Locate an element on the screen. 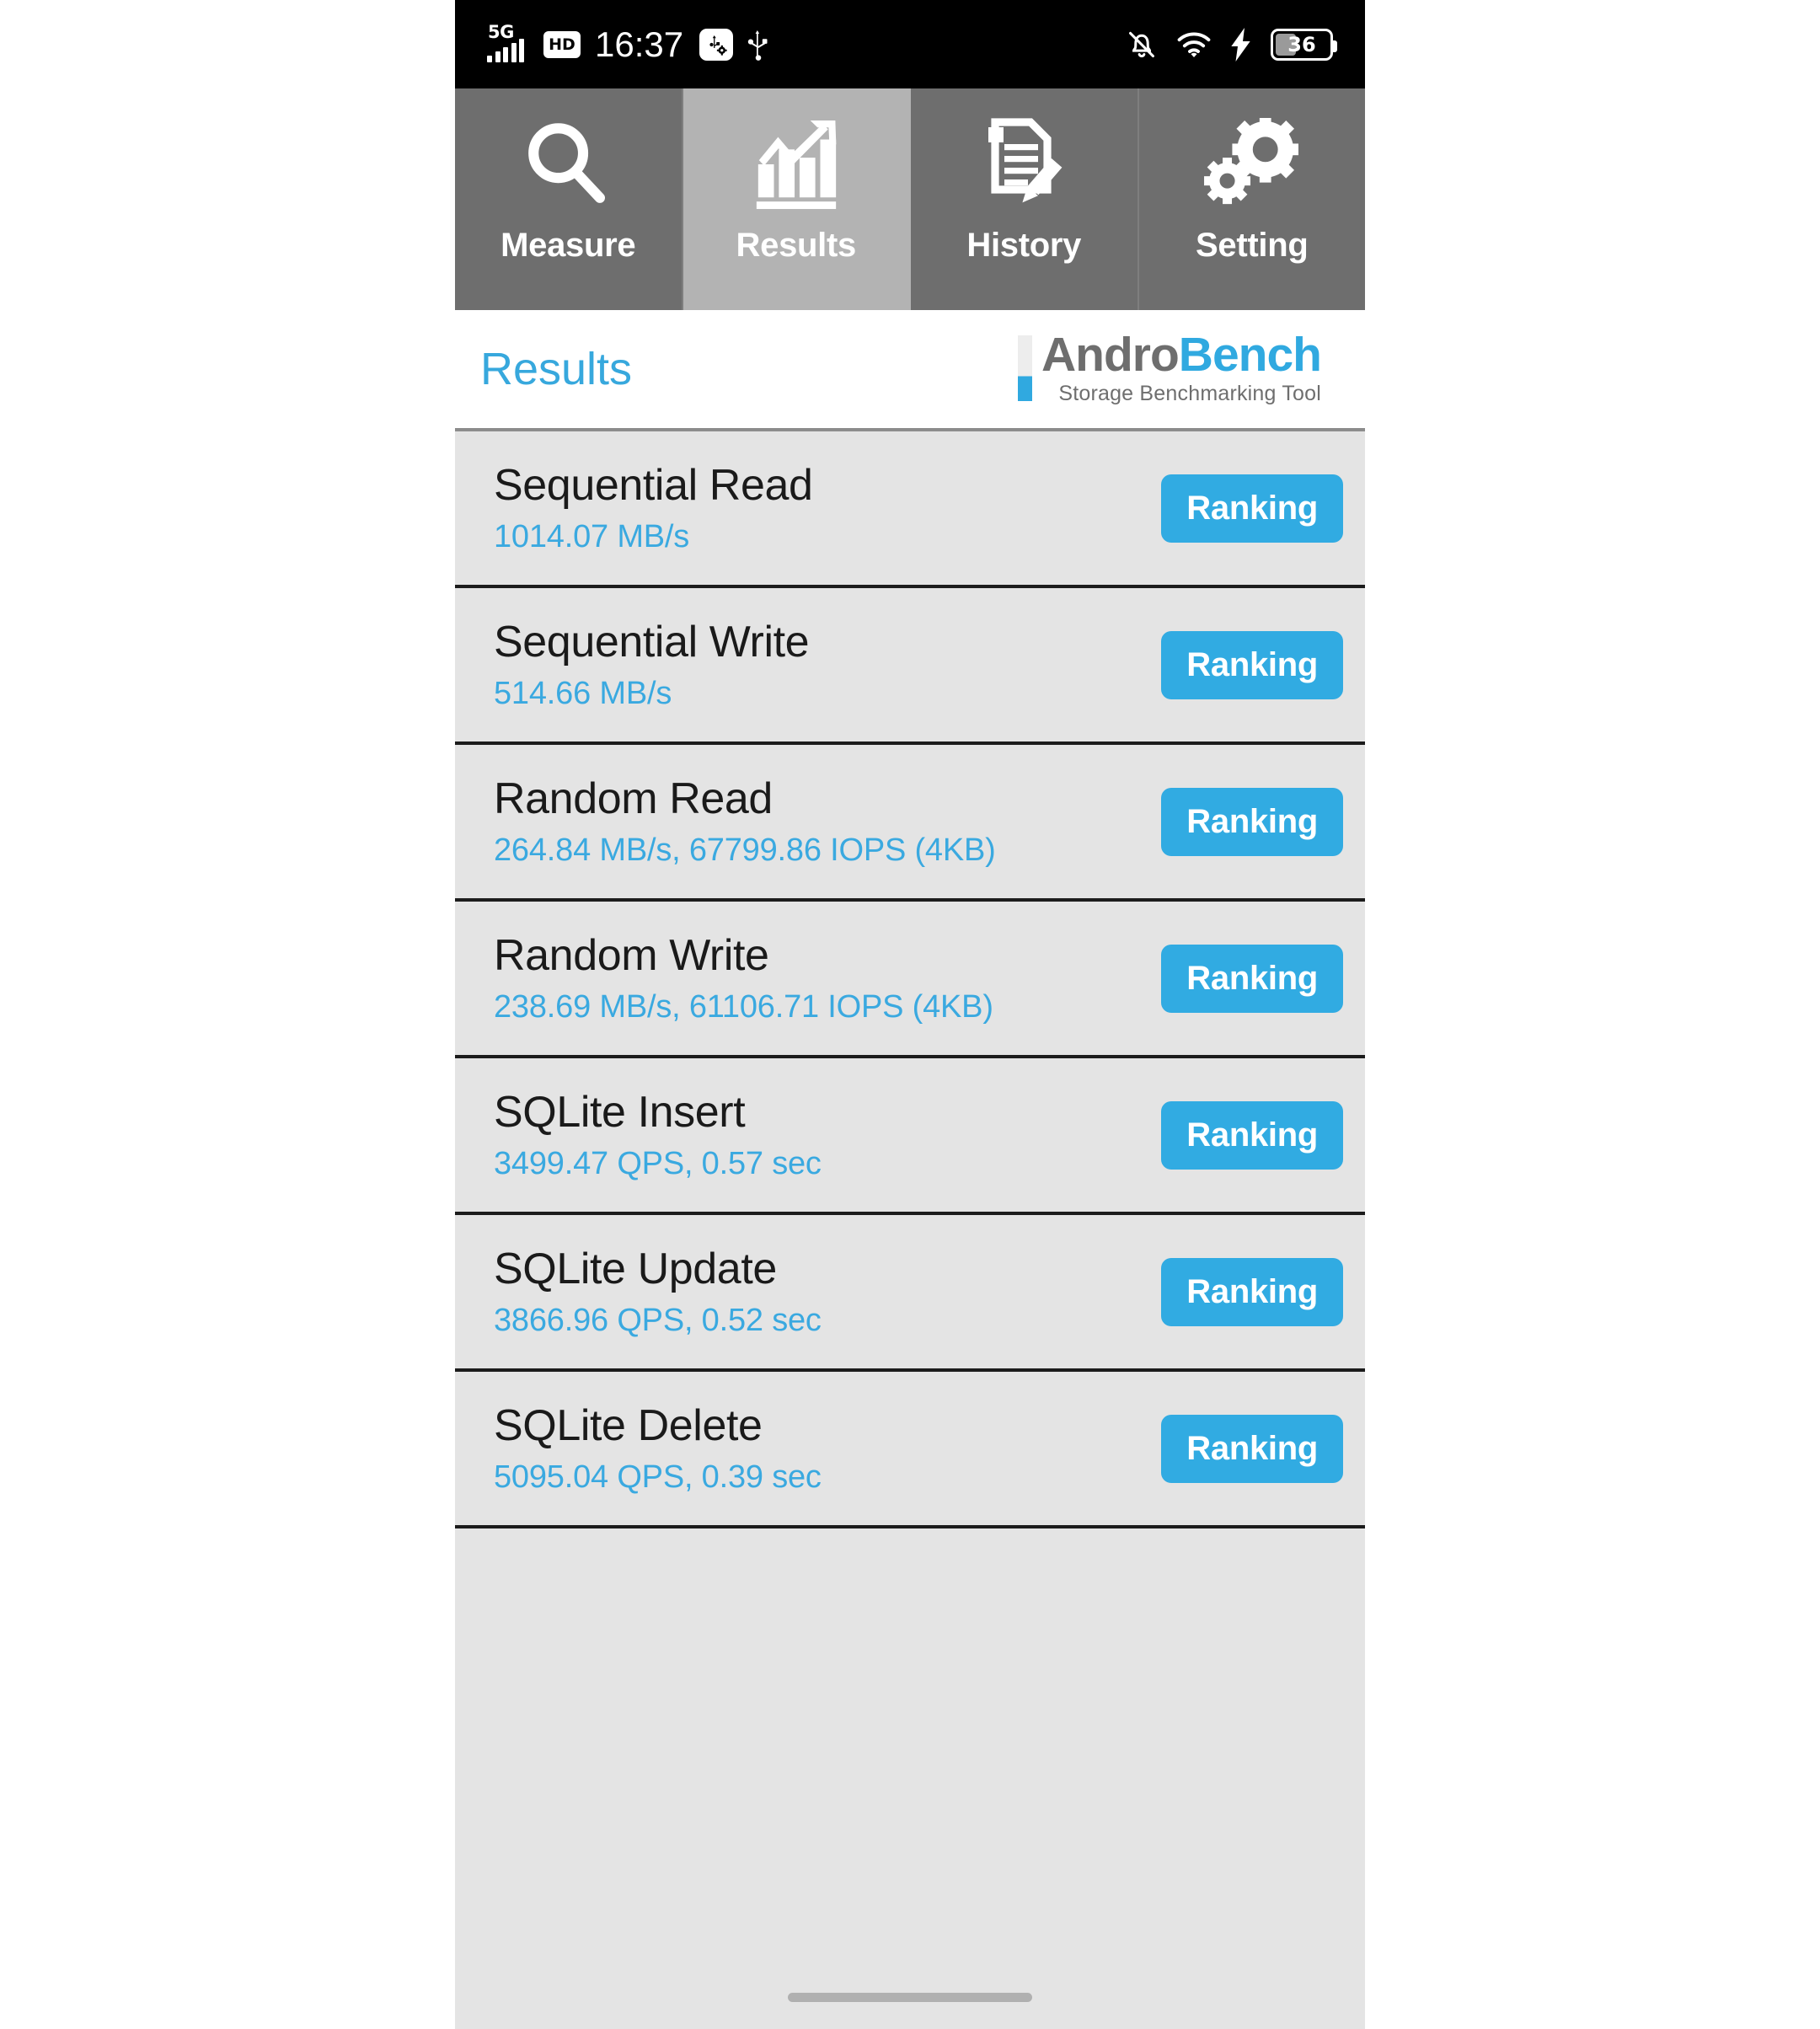 The width and height of the screenshot is (1820, 2029). cellular-signal-icon: 5G is located at coordinates (510, 44).